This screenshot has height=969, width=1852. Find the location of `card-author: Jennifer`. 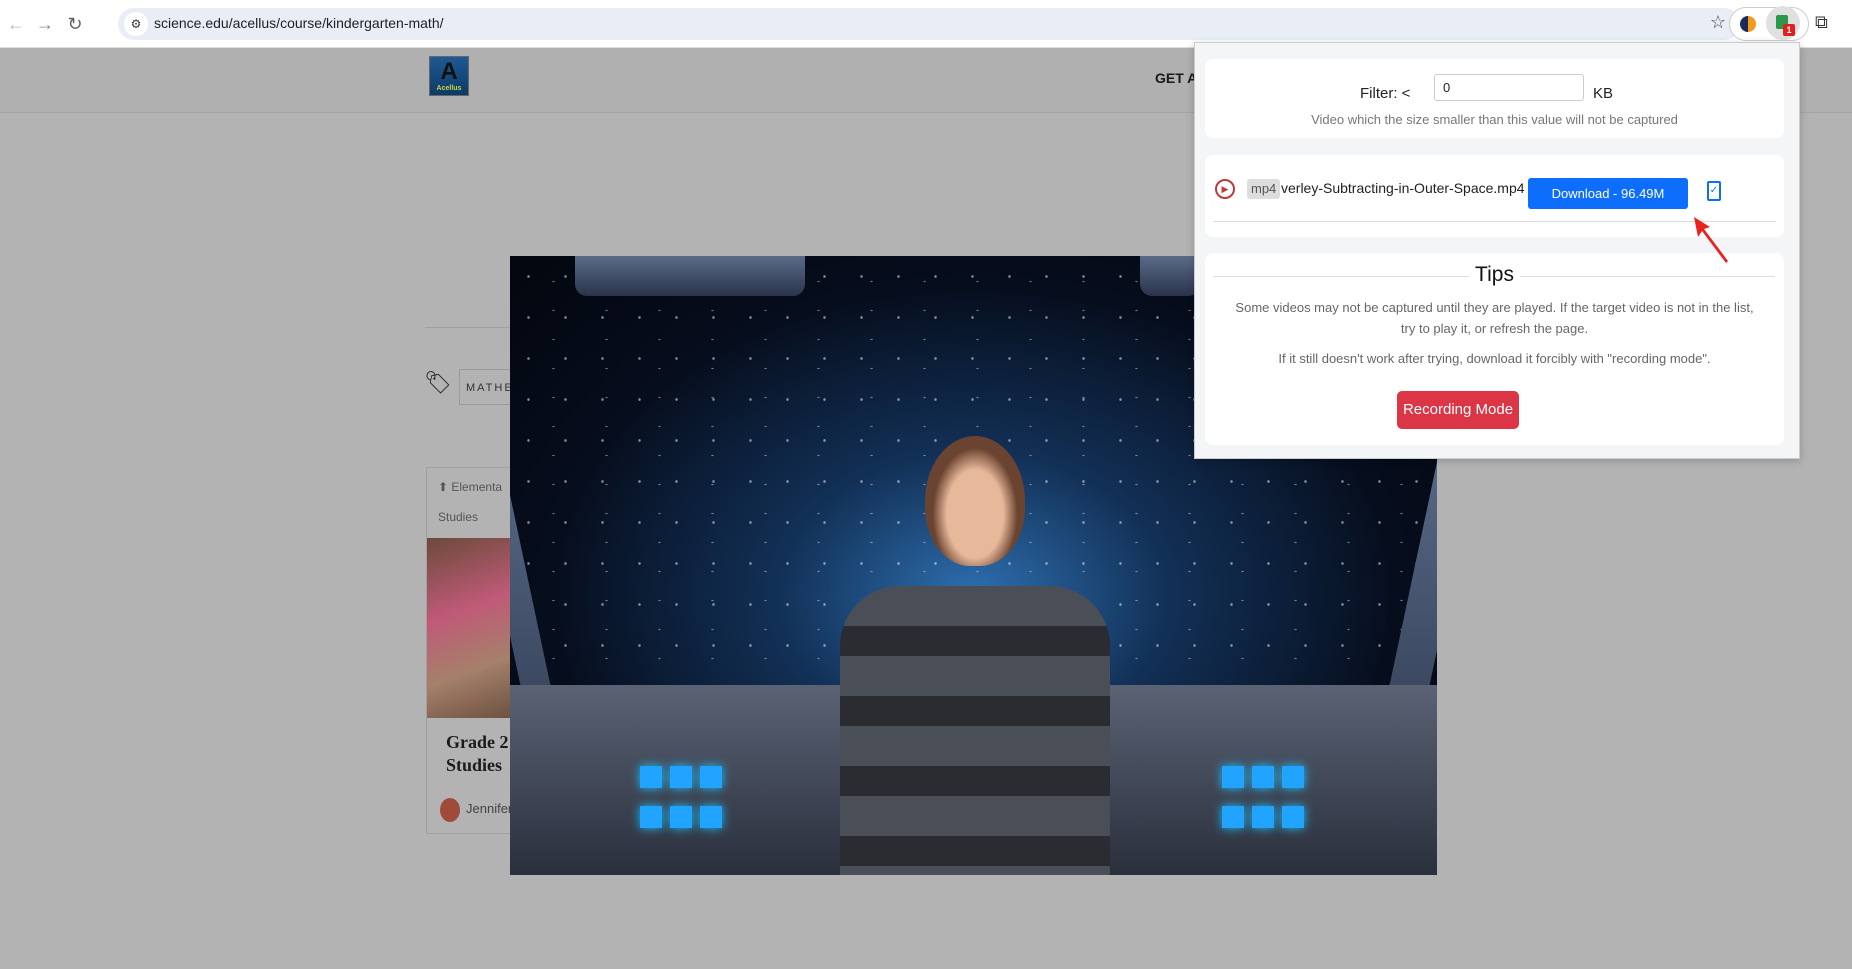

card-author: Jennifer is located at coordinates (489, 808).